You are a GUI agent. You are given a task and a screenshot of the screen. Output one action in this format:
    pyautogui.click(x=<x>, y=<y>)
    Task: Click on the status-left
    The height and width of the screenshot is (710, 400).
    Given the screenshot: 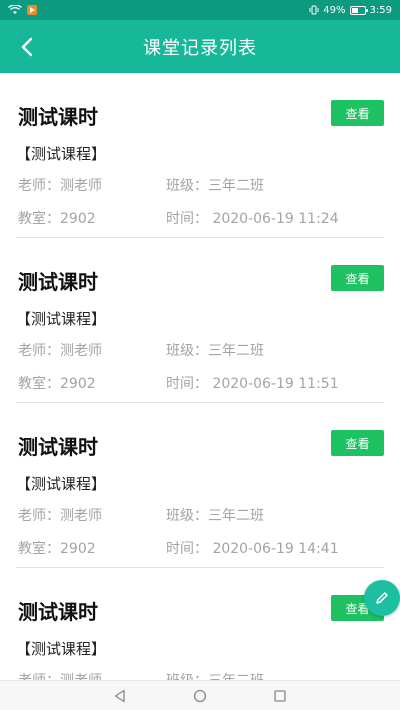 What is the action you would take?
    pyautogui.click(x=22, y=10)
    